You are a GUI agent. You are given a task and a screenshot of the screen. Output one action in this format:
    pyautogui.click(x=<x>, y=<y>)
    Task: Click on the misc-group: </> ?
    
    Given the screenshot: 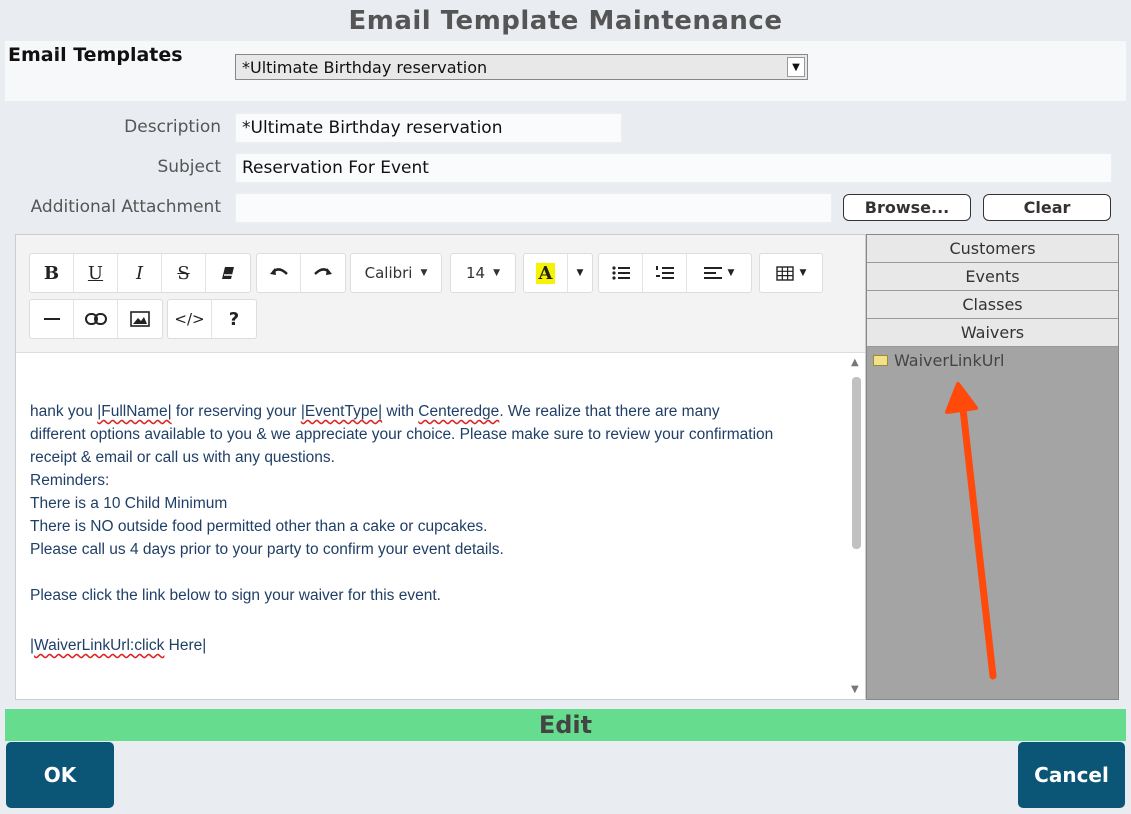 What is the action you would take?
    pyautogui.click(x=212, y=319)
    